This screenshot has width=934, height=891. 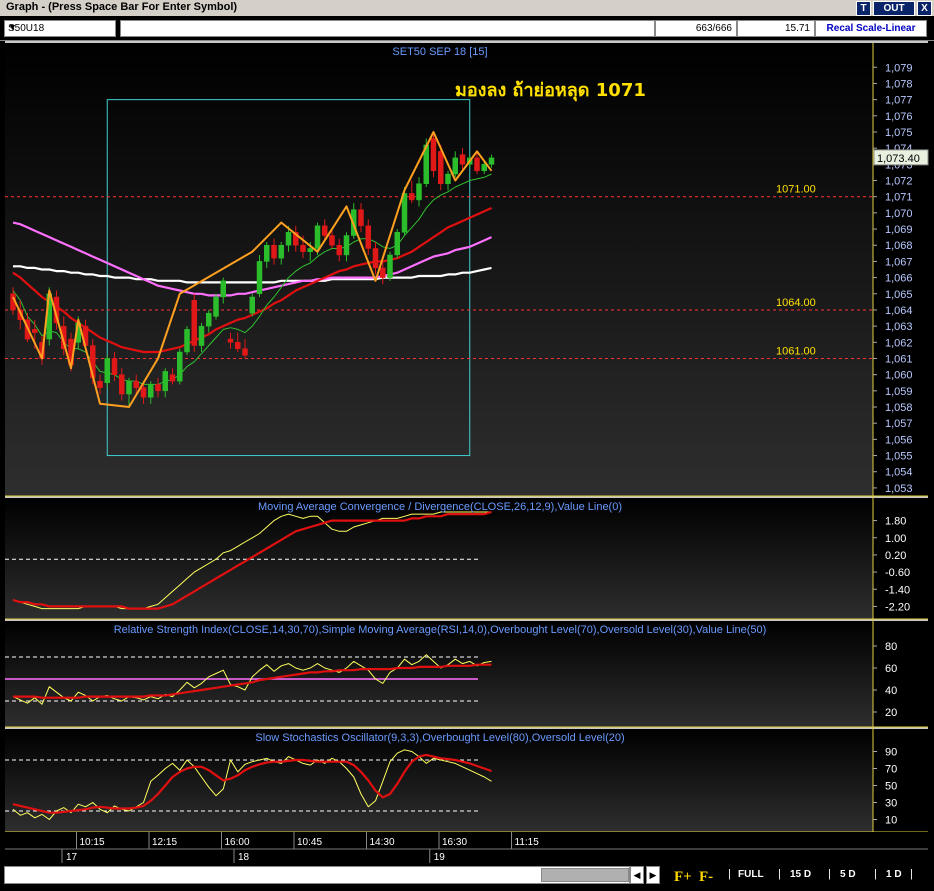 What do you see at coordinates (706, 877) in the screenshot?
I see `zoom-out-button: F-` at bounding box center [706, 877].